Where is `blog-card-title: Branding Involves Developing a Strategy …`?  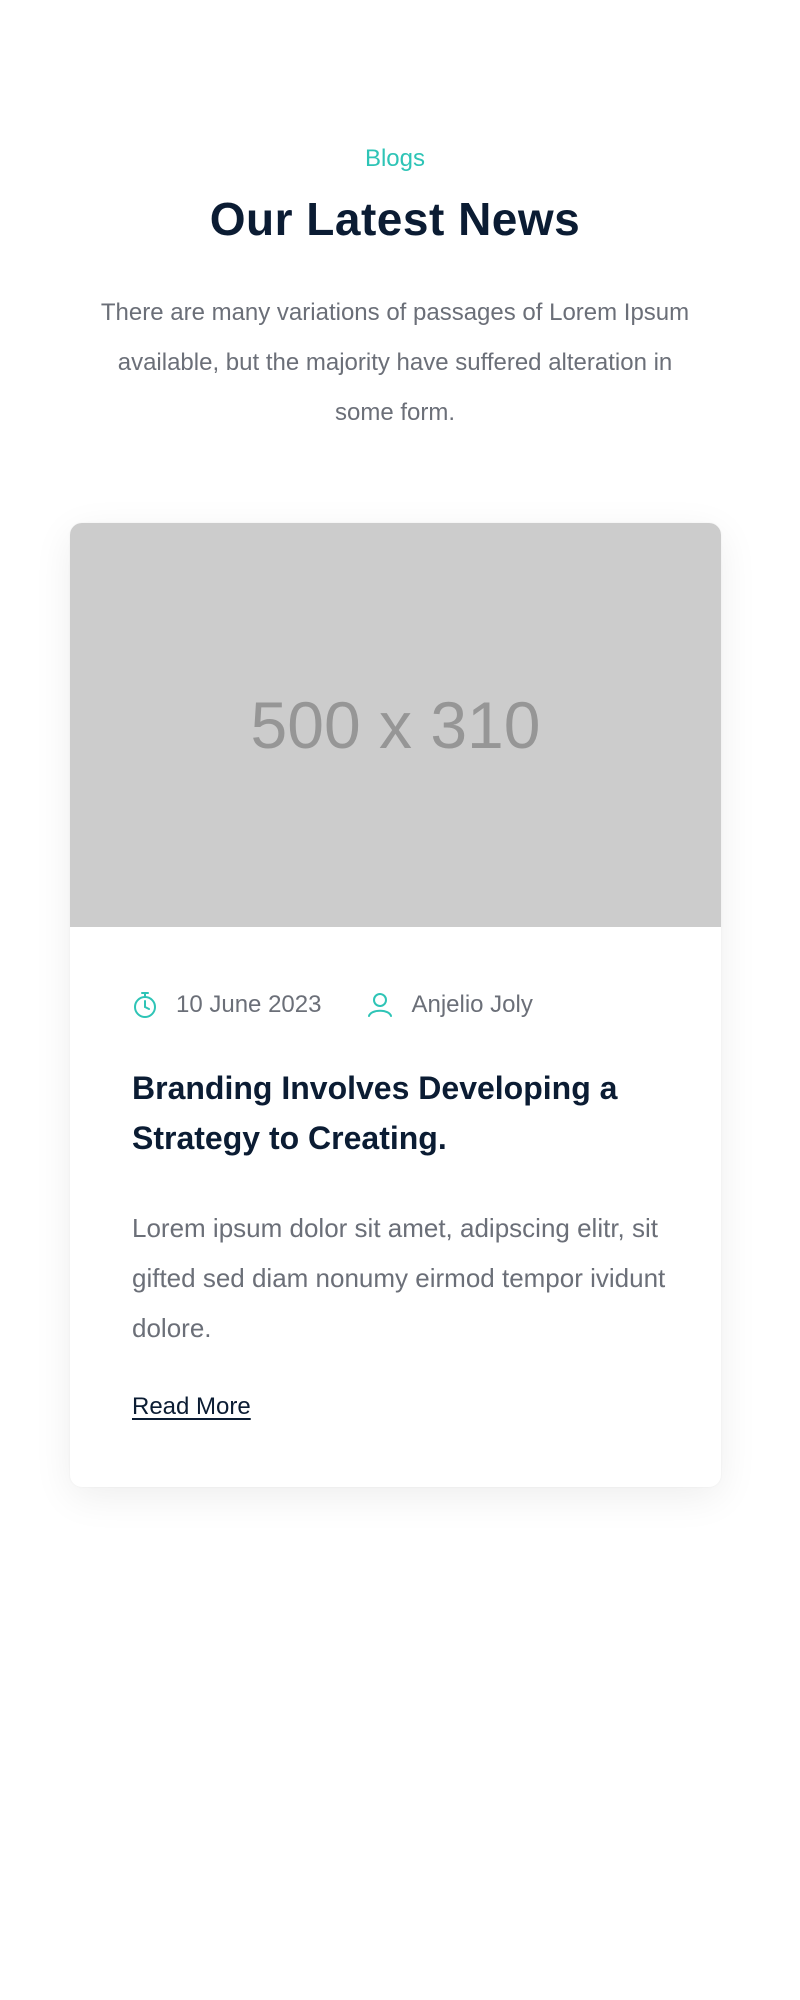
blog-card-title: Branding Involves Developing a Strategy … is located at coordinates (412, 1113).